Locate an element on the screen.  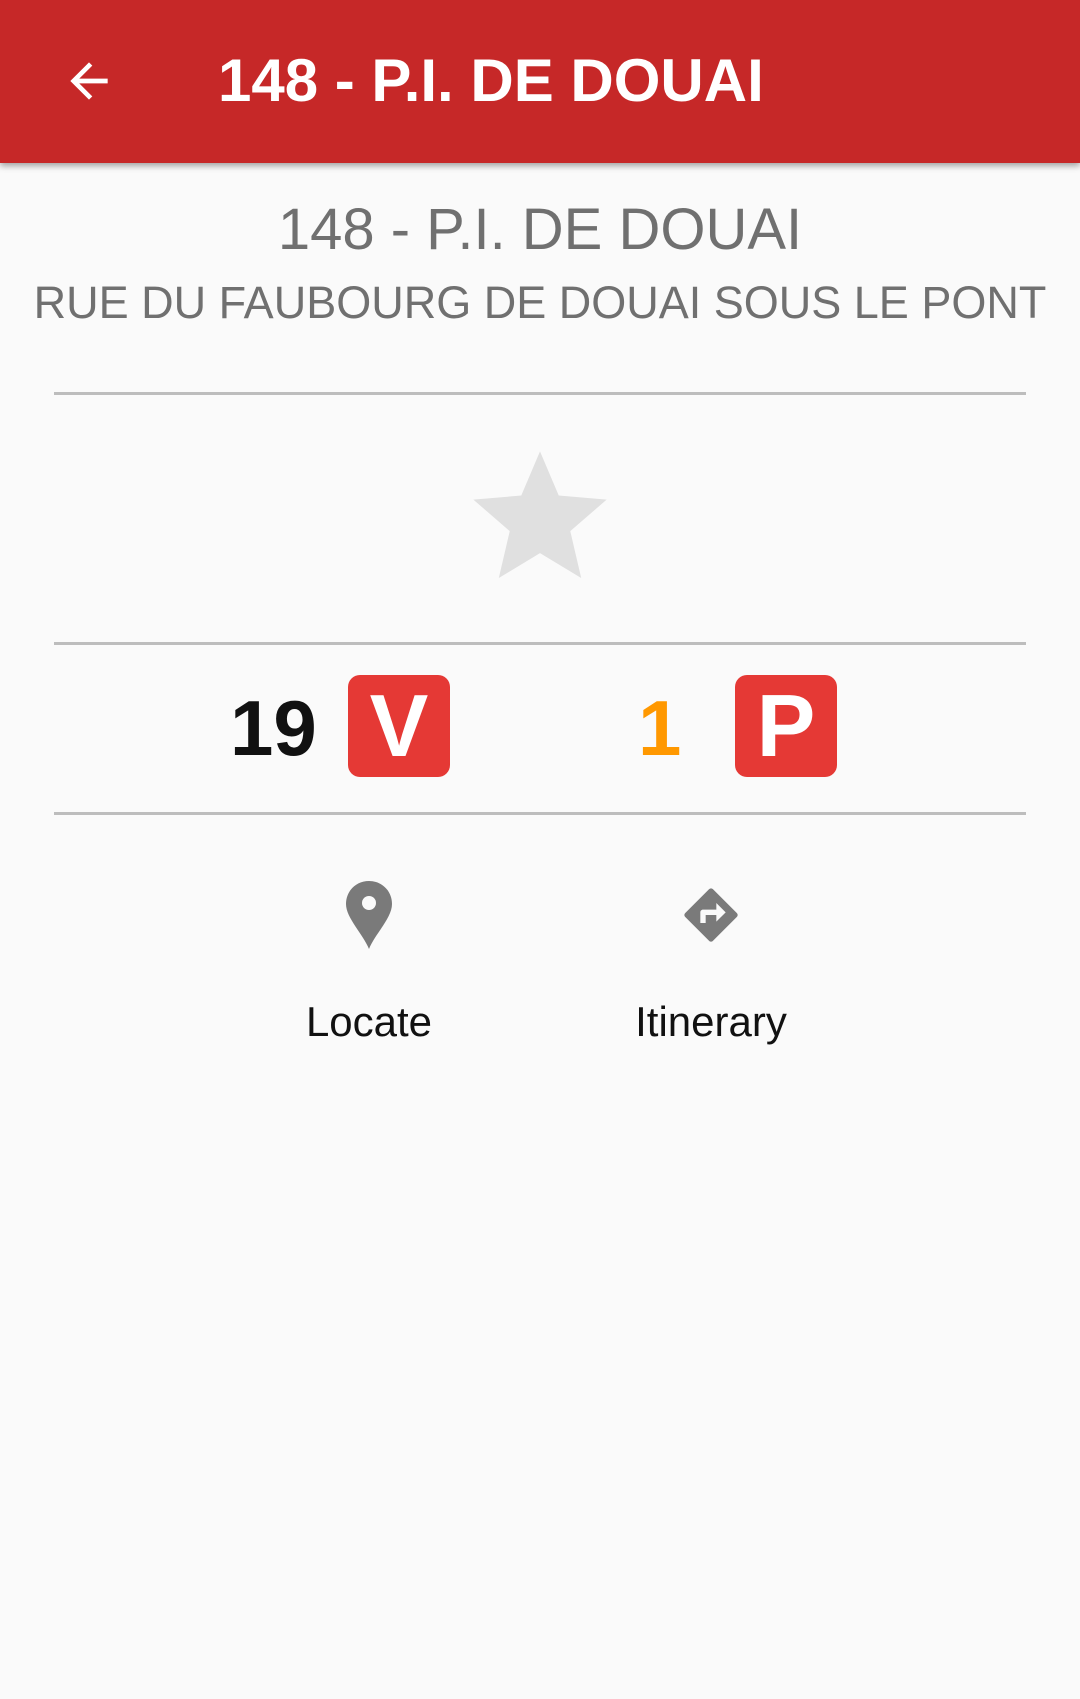
favorite-button is located at coordinates (540, 518).